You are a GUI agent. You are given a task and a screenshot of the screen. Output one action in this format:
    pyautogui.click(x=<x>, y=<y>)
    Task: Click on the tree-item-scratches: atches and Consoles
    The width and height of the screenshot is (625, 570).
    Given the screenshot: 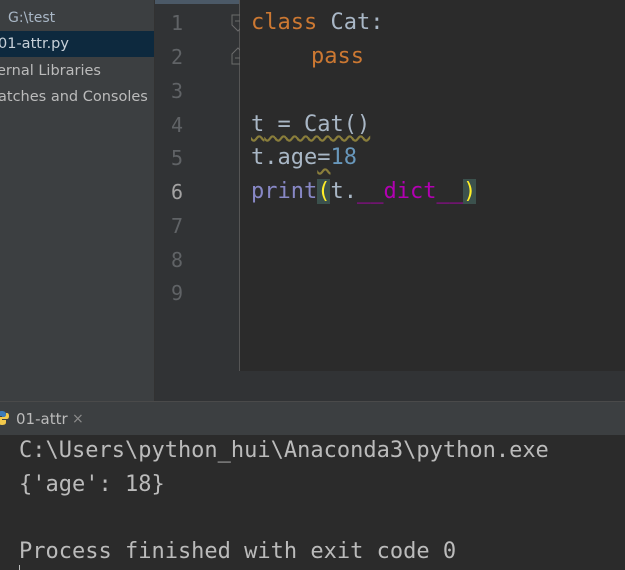 What is the action you would take?
    pyautogui.click(x=77, y=97)
    